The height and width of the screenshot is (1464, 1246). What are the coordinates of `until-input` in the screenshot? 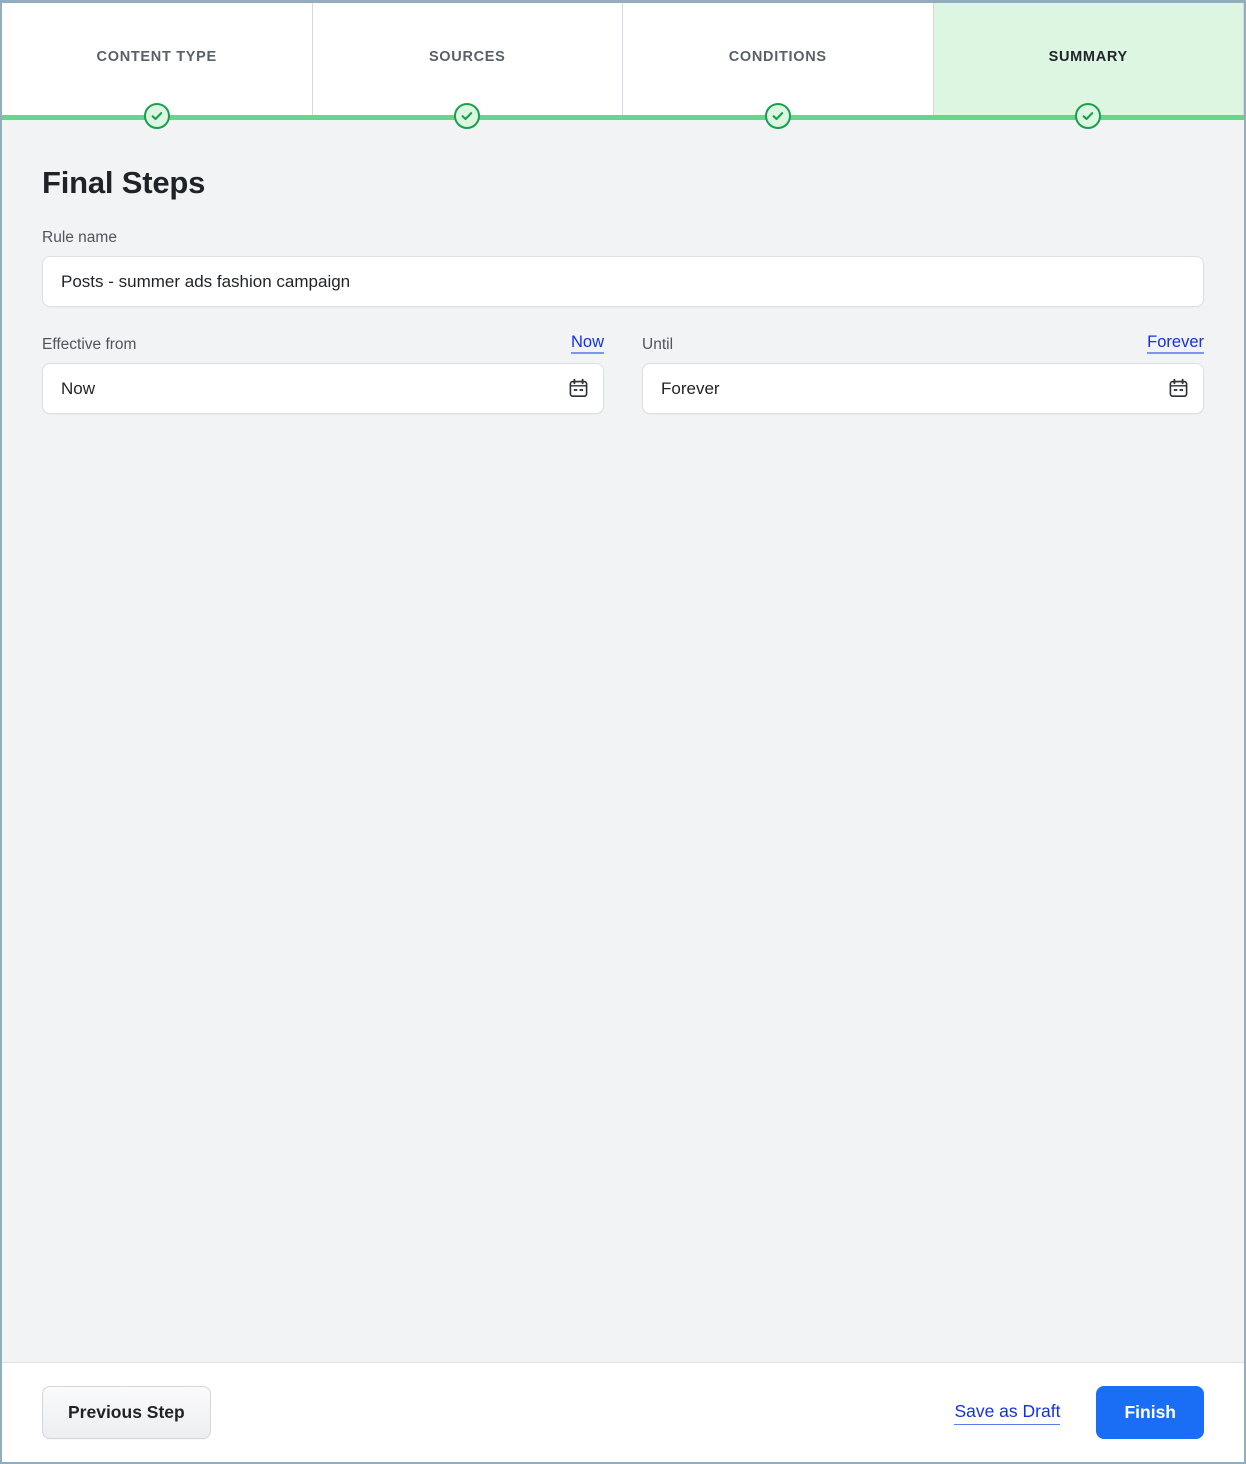 It's located at (923, 389).